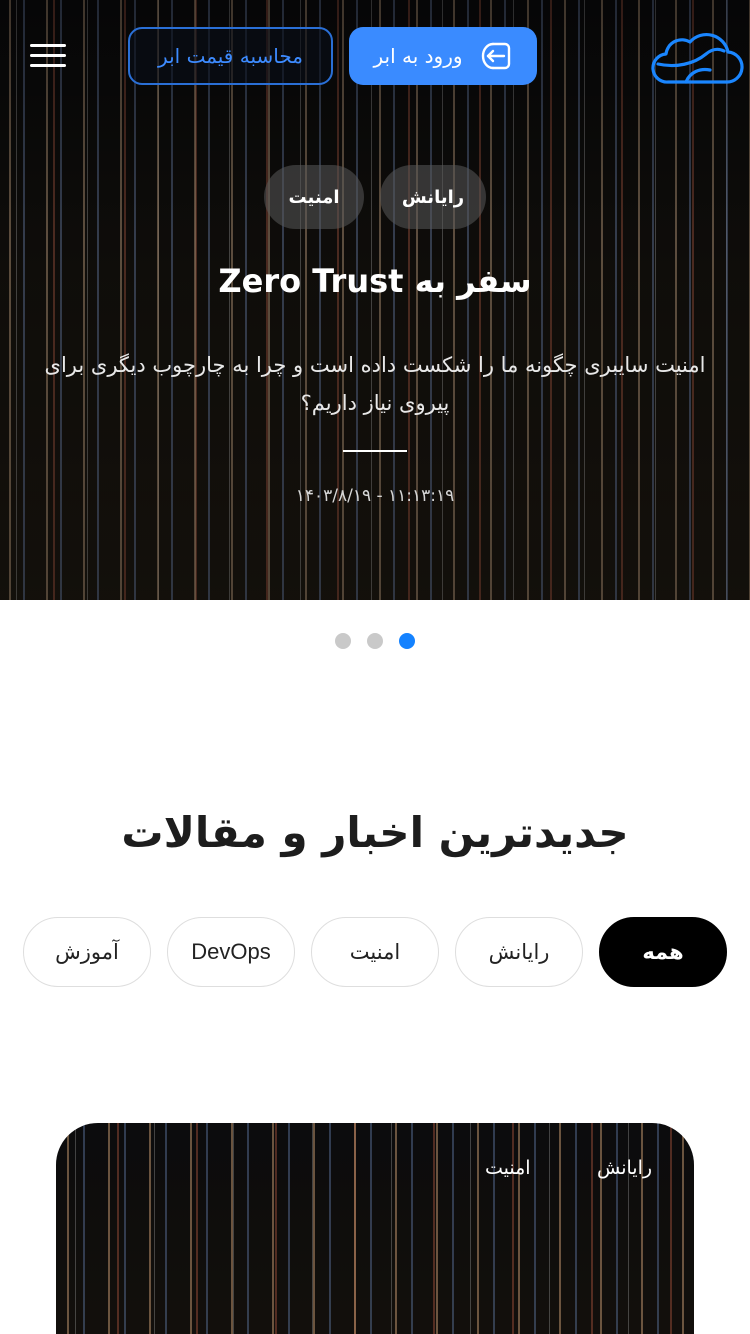 This screenshot has height=1334, width=750. I want to click on chip-label: رایانش, so click(433, 197).